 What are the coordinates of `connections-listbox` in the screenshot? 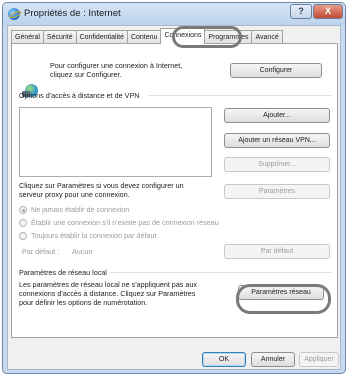 It's located at (115, 142).